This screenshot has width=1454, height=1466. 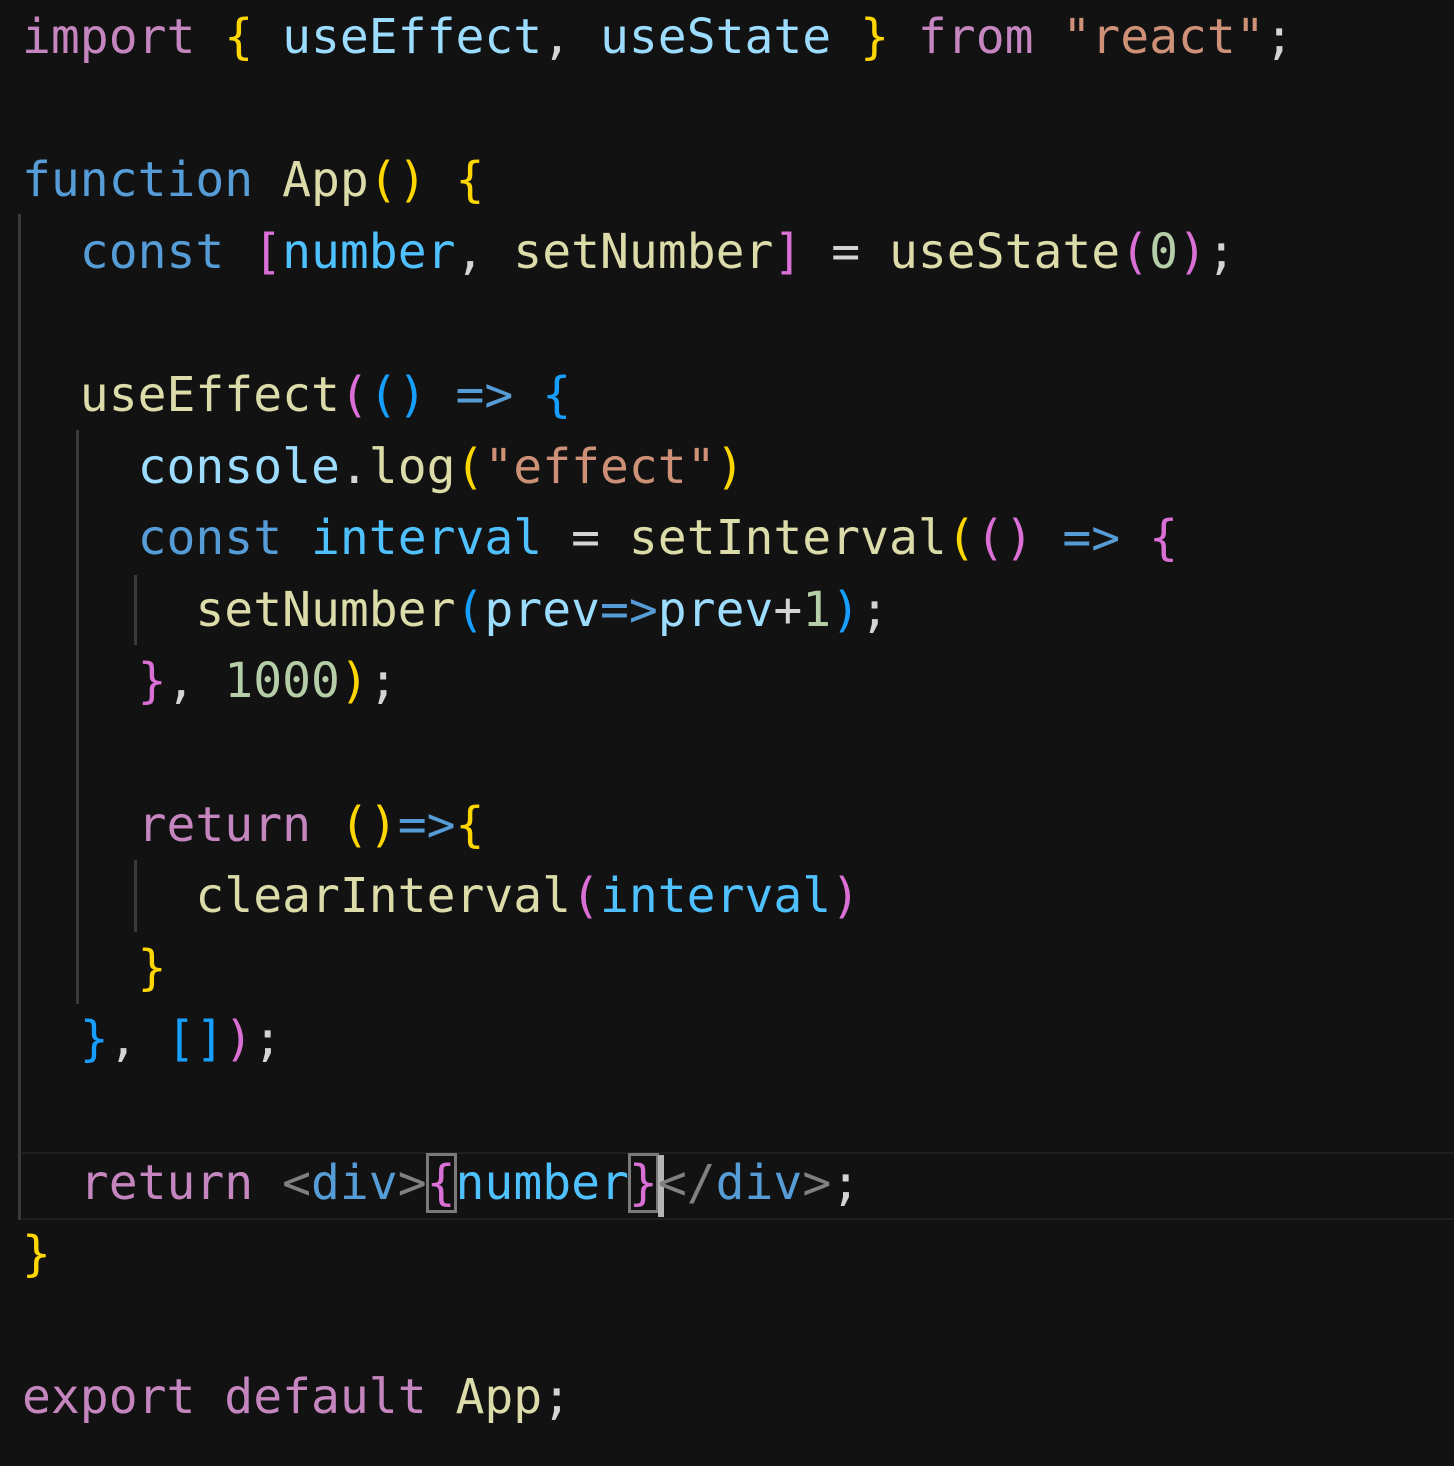 What do you see at coordinates (296, 1182) in the screenshot?
I see `code-token: <` at bounding box center [296, 1182].